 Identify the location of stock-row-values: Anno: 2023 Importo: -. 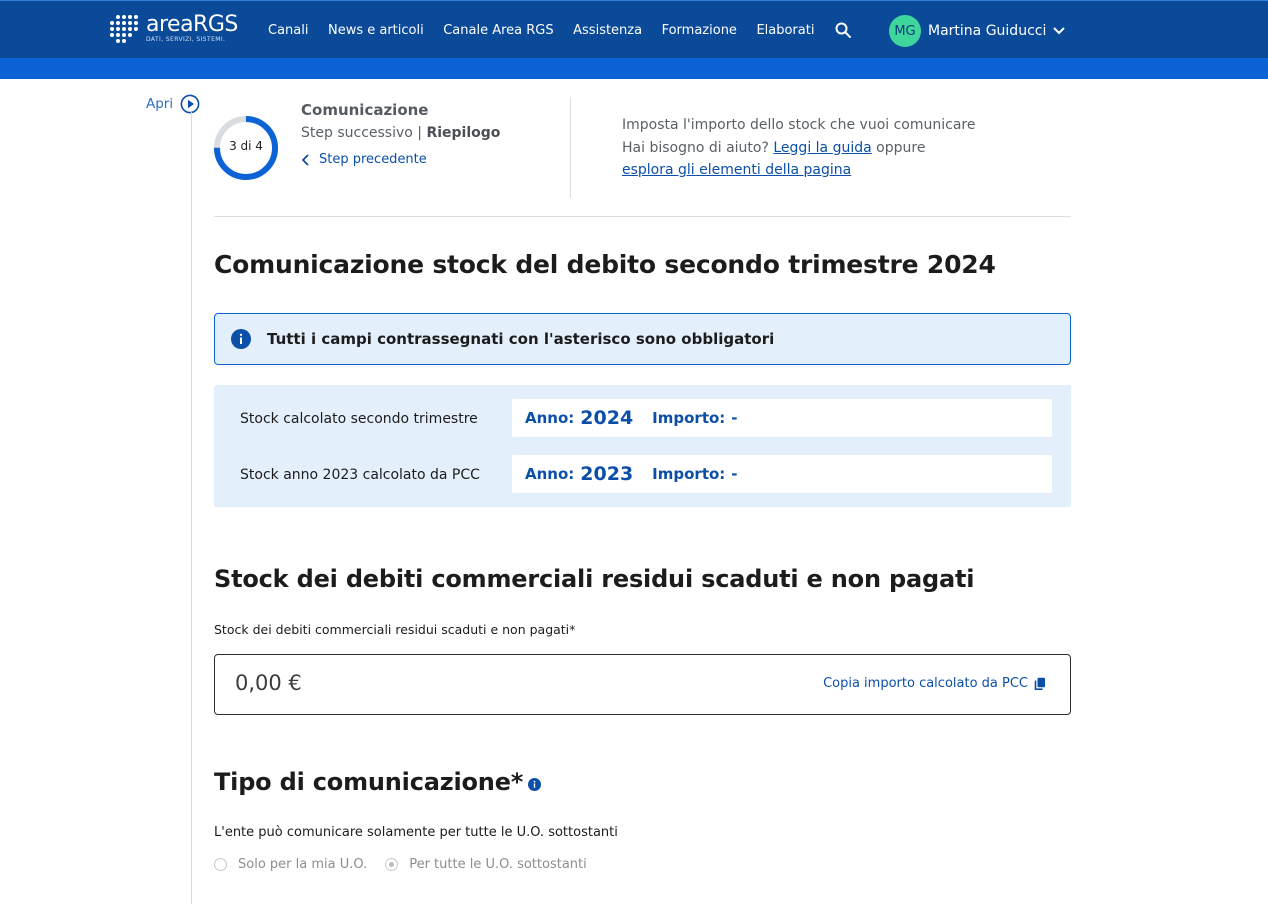
(782, 474).